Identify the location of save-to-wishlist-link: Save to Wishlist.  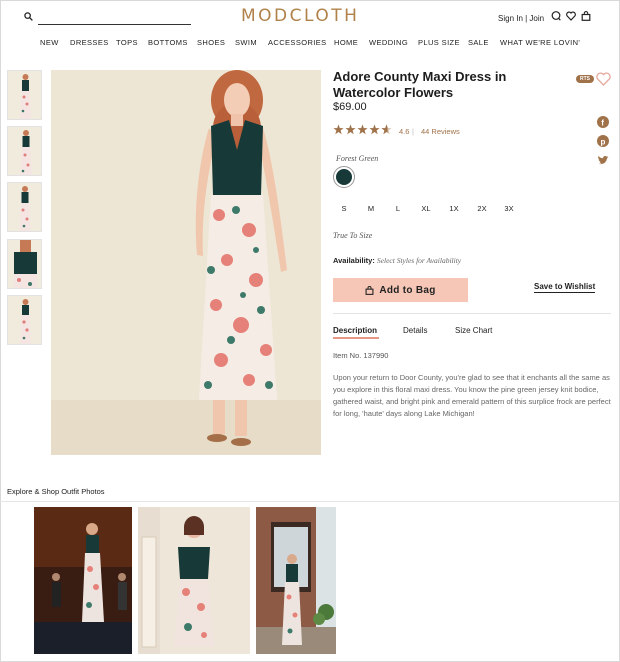
(565, 287).